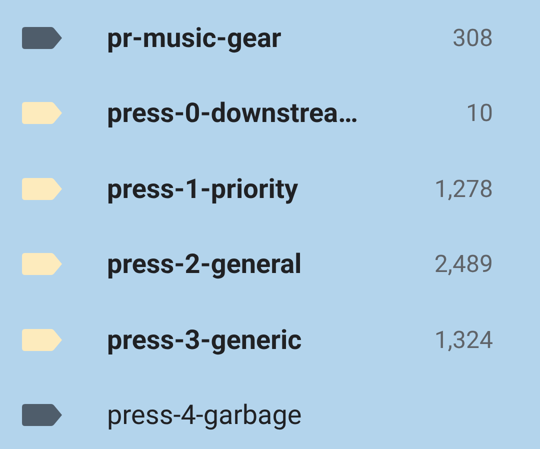  What do you see at coordinates (202, 188) in the screenshot?
I see `label-name: press-1-priority` at bounding box center [202, 188].